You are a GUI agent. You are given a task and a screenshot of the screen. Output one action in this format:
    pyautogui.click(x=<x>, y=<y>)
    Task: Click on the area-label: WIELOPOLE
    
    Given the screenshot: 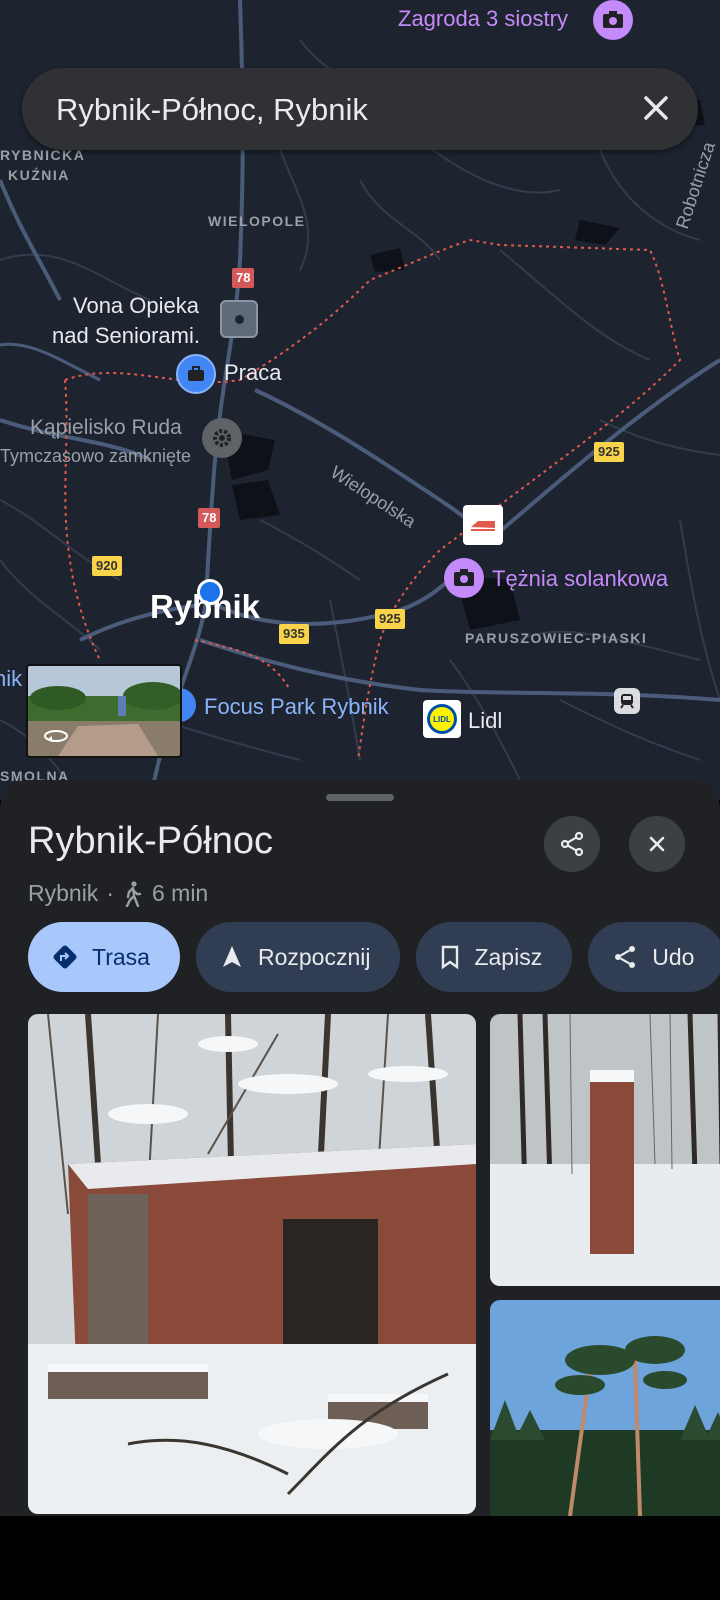 What is the action you would take?
    pyautogui.click(x=257, y=221)
    